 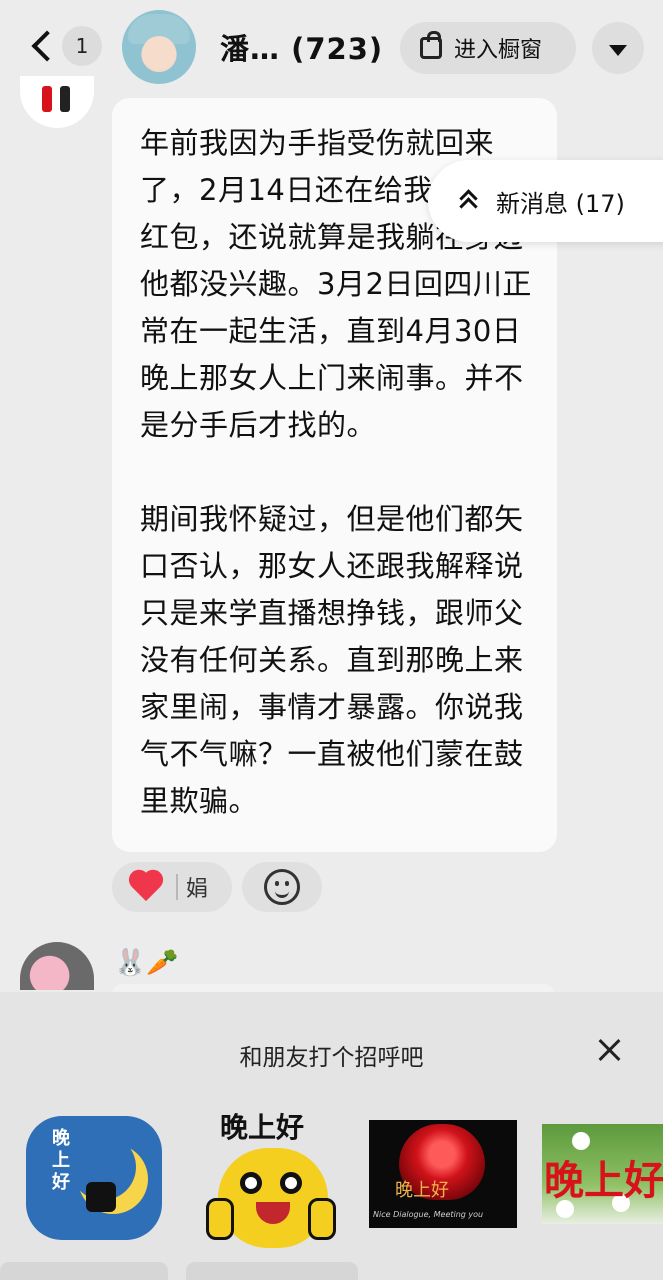 I want to click on add-reaction-button, so click(x=282, y=887).